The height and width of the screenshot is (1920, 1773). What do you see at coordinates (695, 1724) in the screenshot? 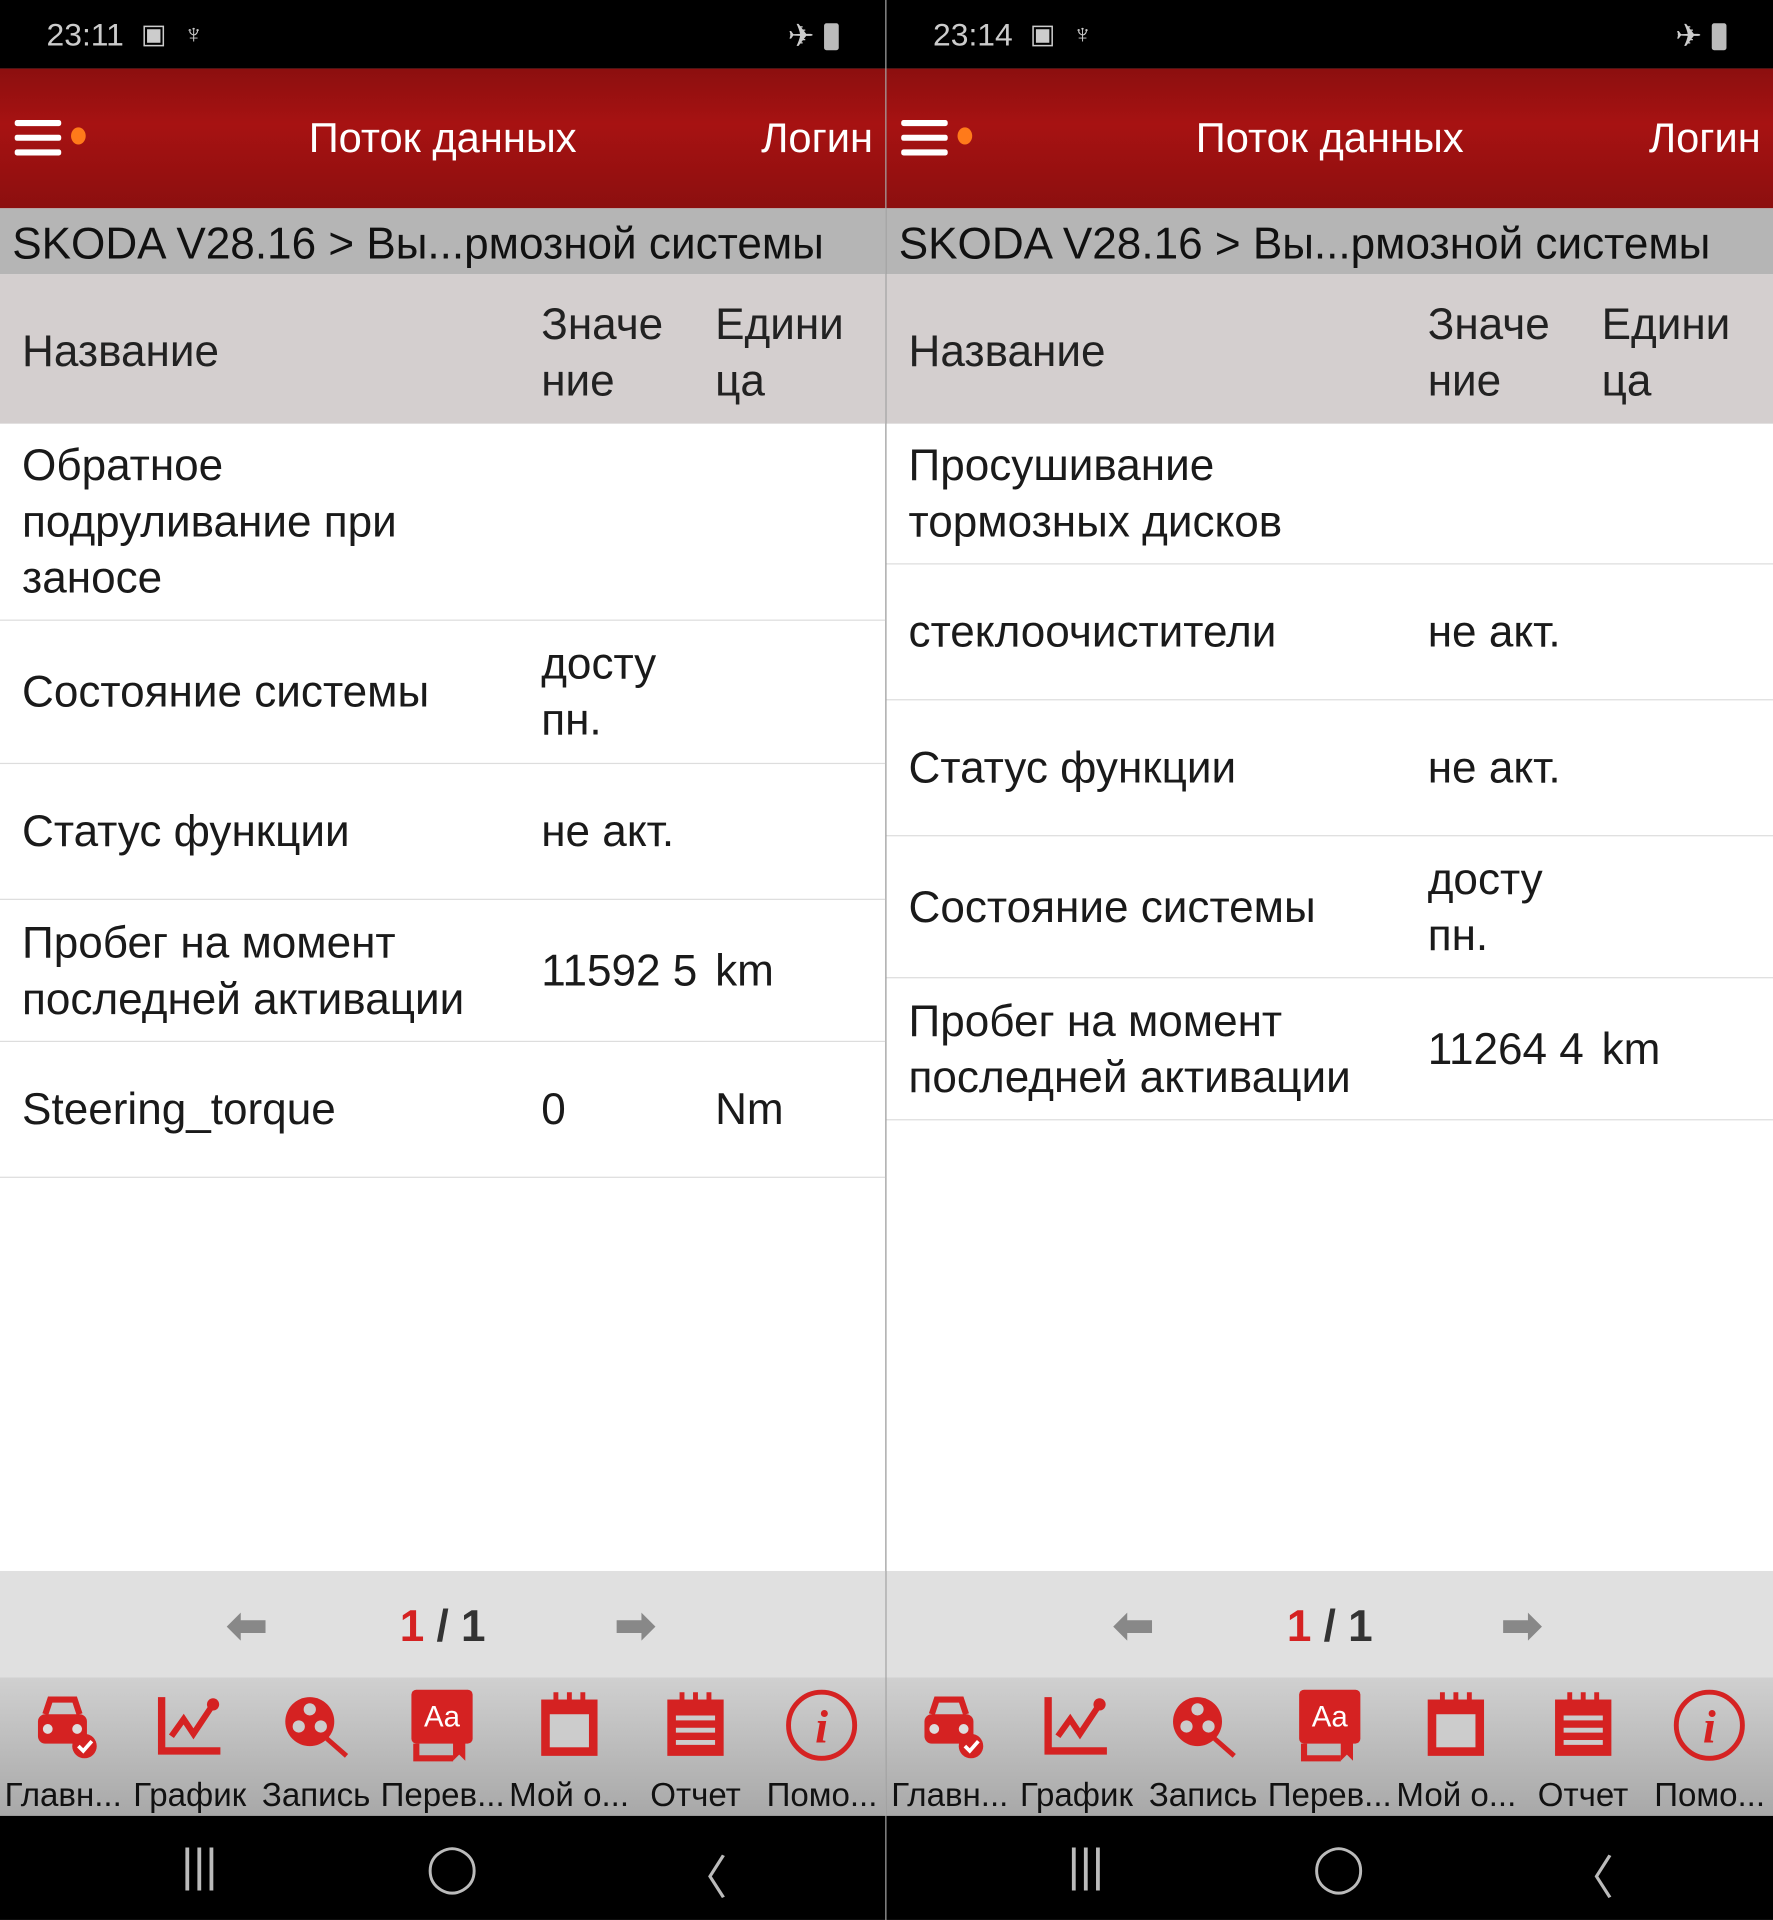
I see `report-icon` at bounding box center [695, 1724].